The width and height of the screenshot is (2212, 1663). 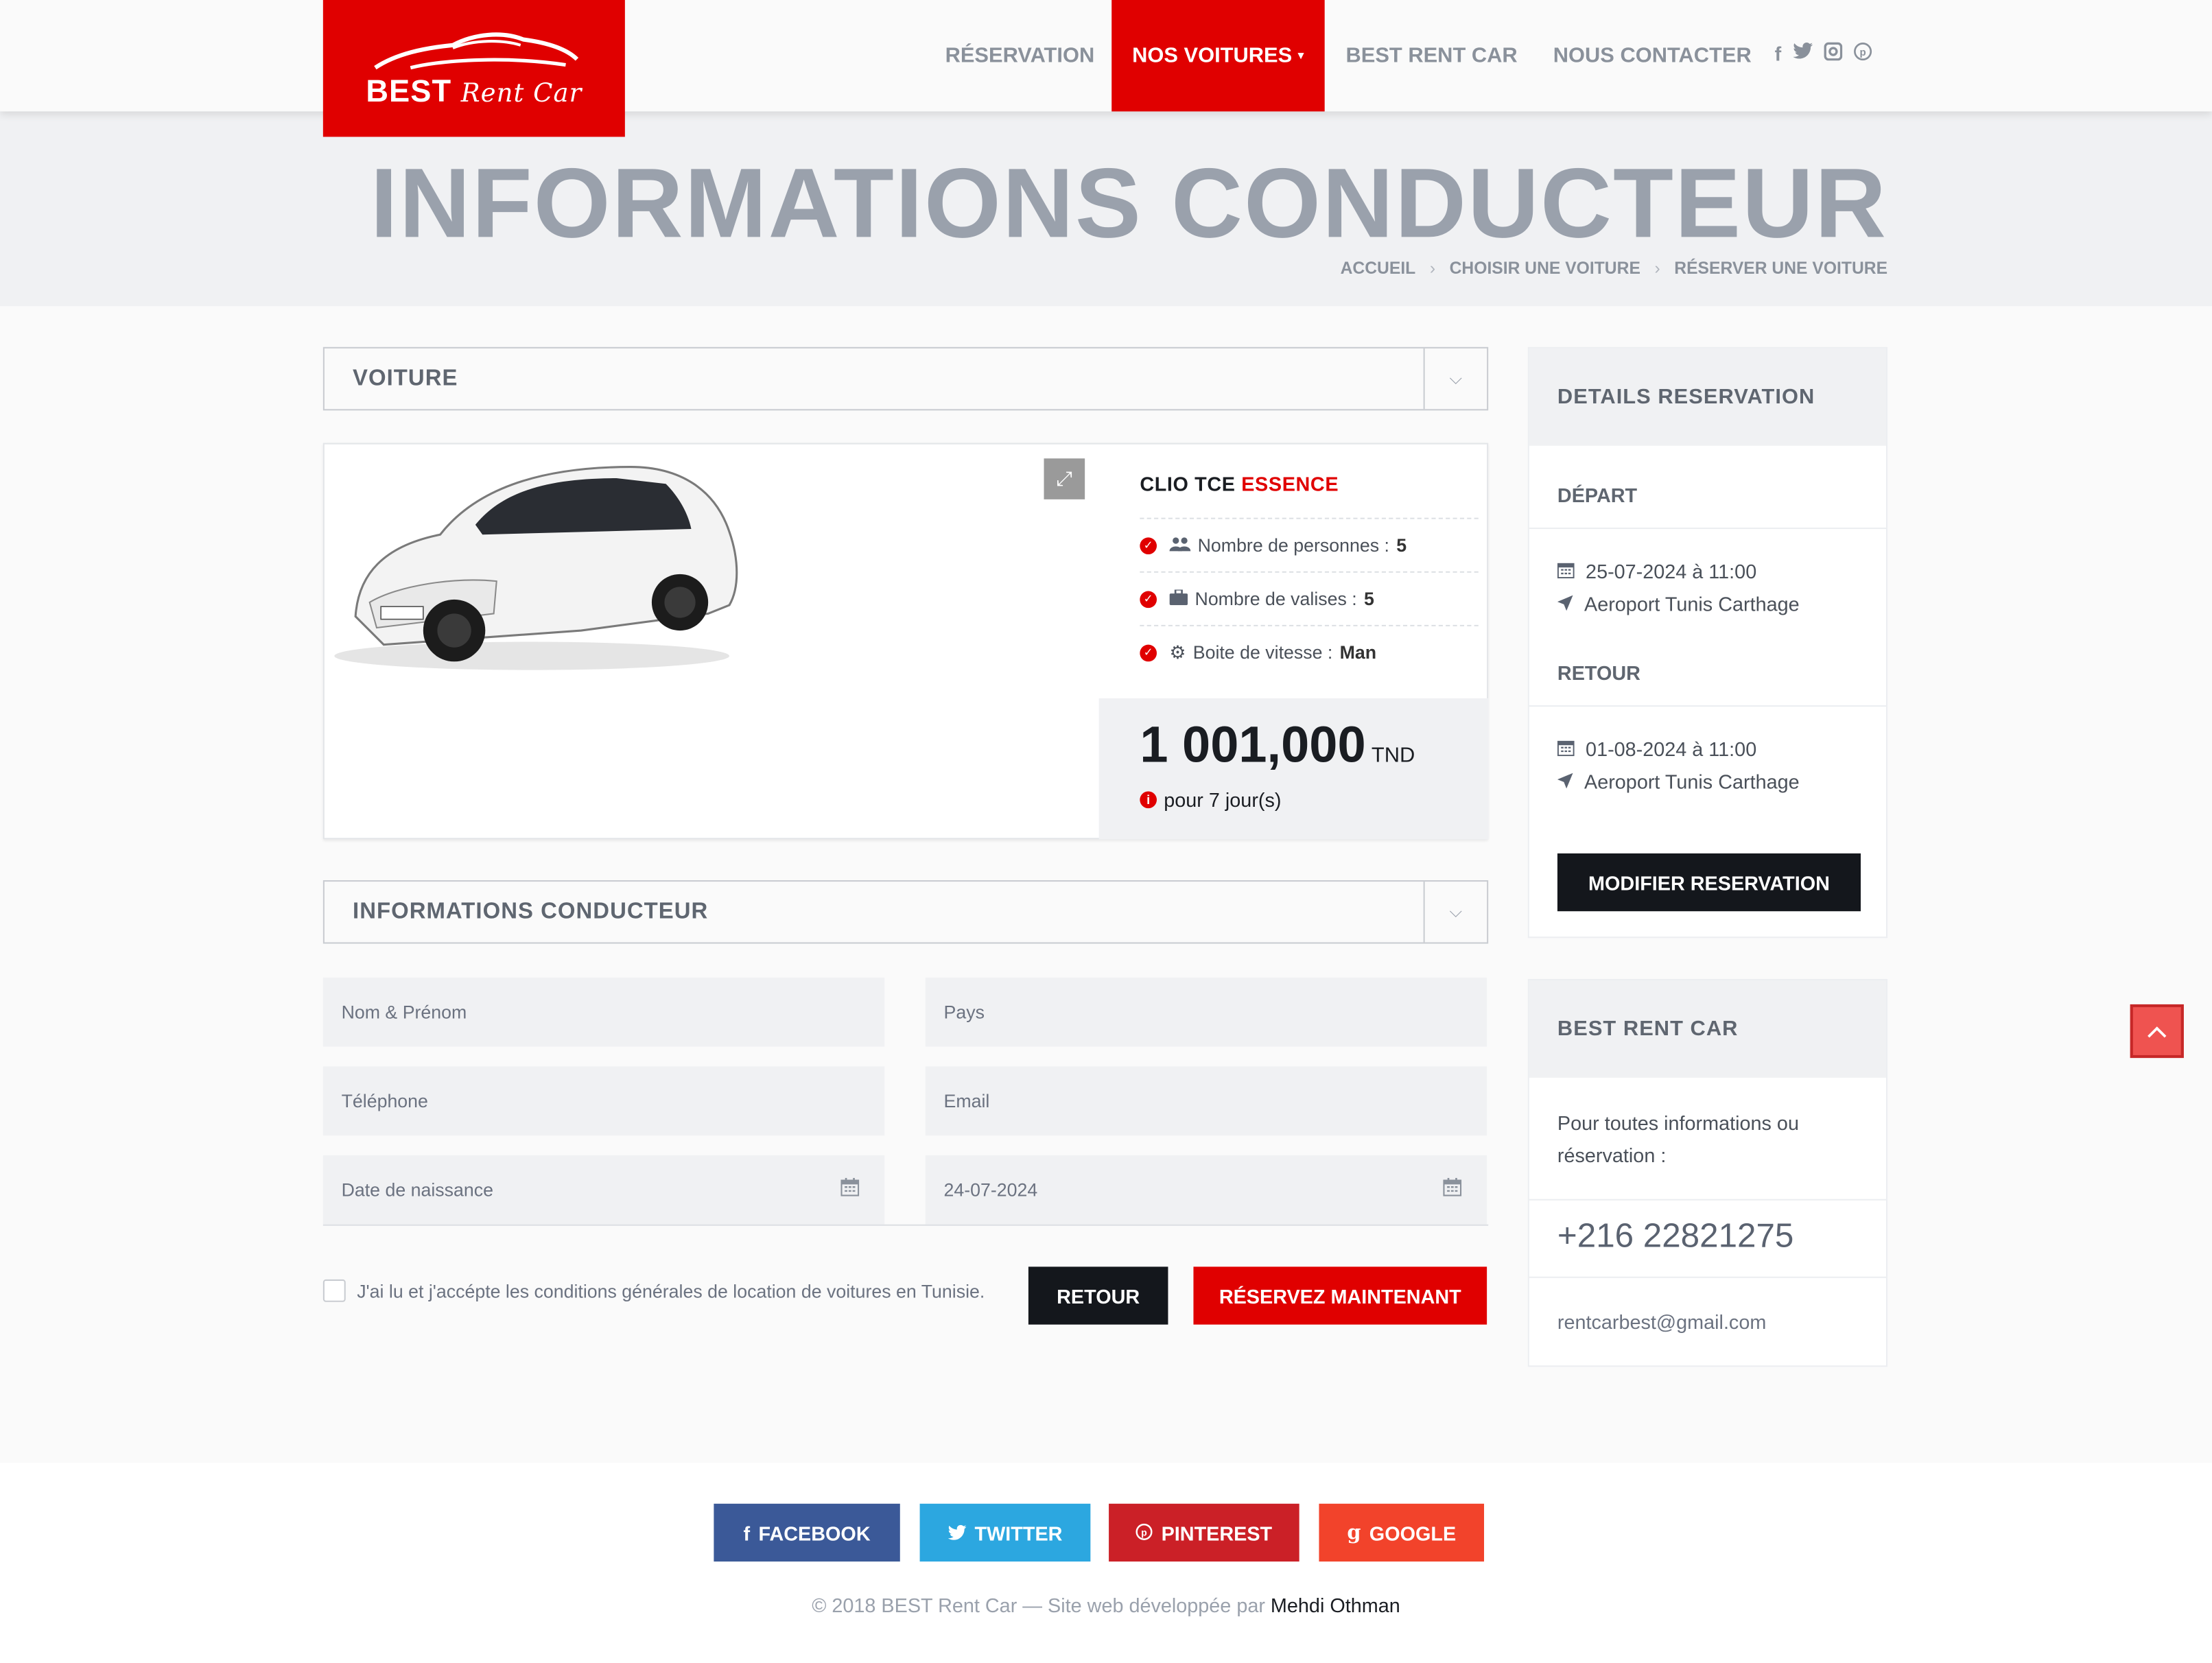 I want to click on header-social-links: f p, so click(x=1823, y=53).